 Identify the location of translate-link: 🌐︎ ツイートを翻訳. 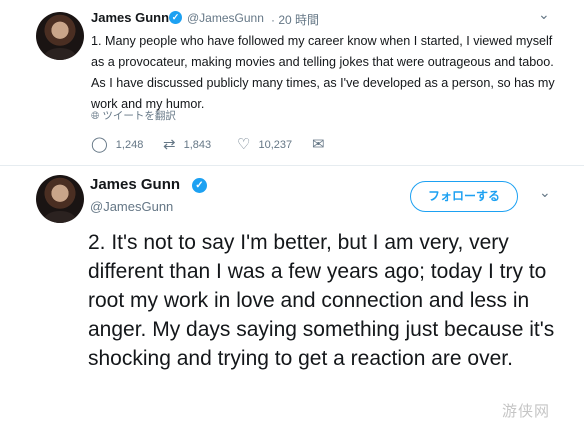
(133, 115).